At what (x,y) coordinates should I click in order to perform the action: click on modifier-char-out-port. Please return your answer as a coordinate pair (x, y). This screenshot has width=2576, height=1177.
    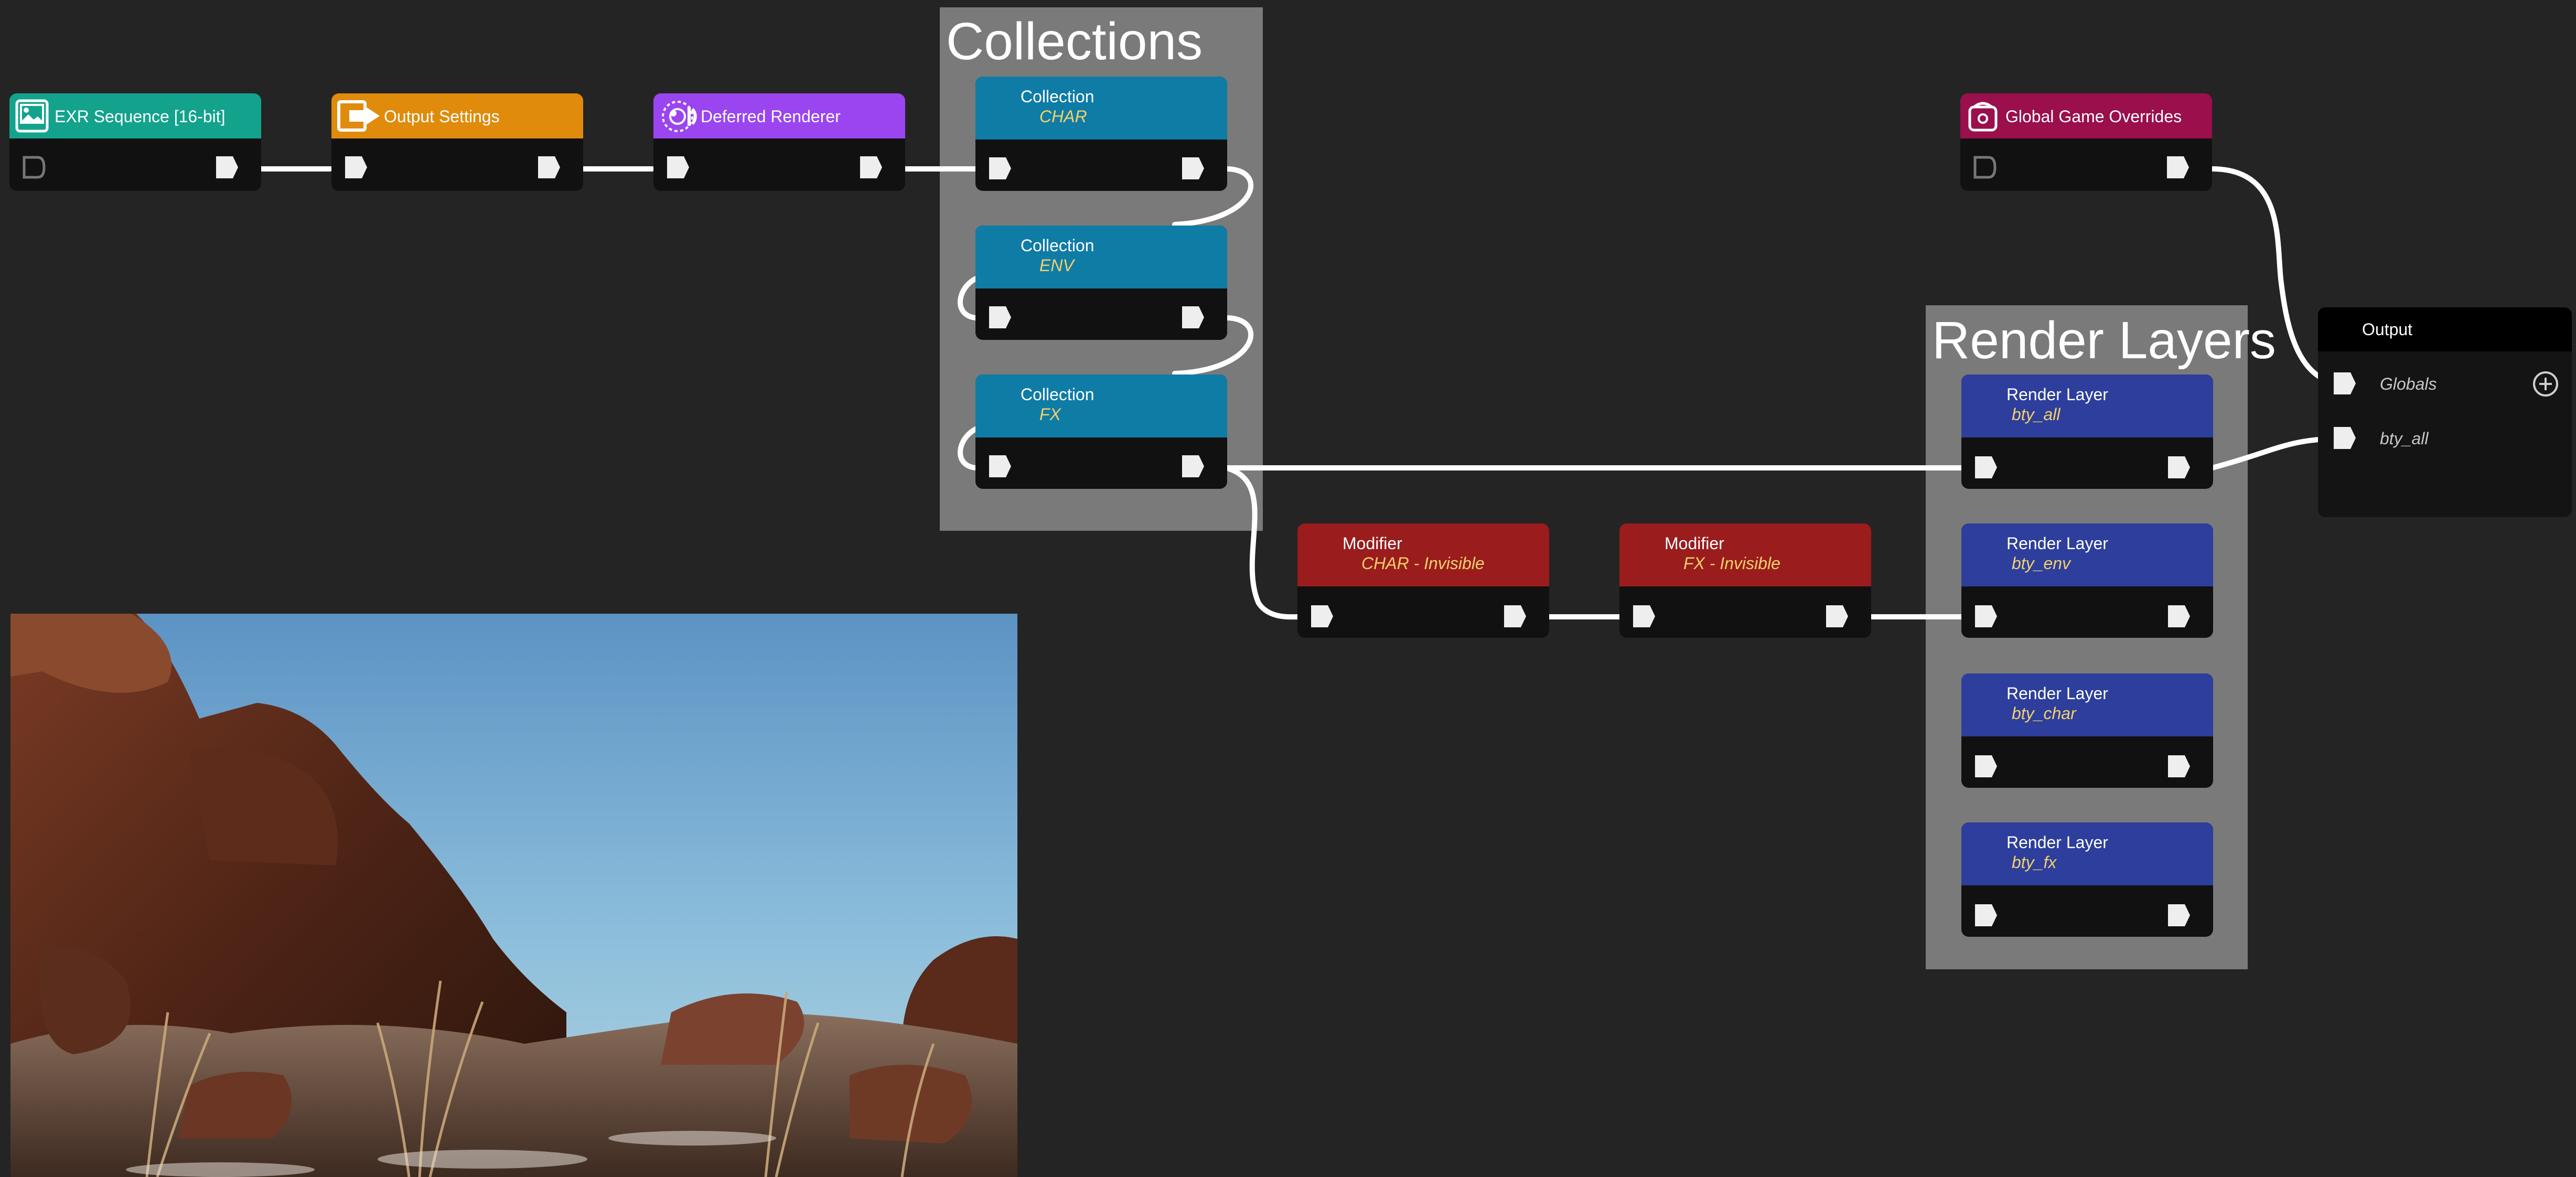
    Looking at the image, I should click on (1515, 616).